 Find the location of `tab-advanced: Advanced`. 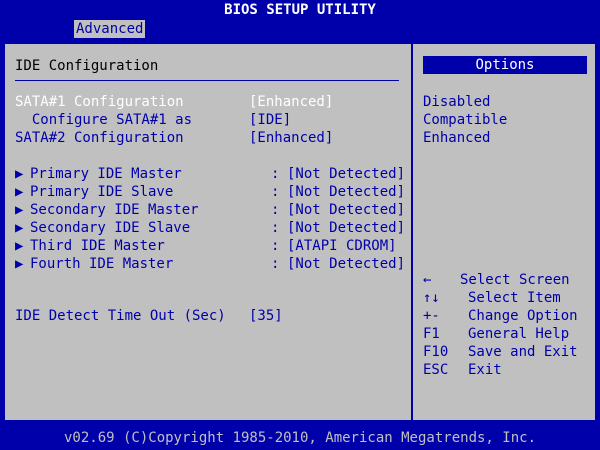

tab-advanced: Advanced is located at coordinates (110, 29).